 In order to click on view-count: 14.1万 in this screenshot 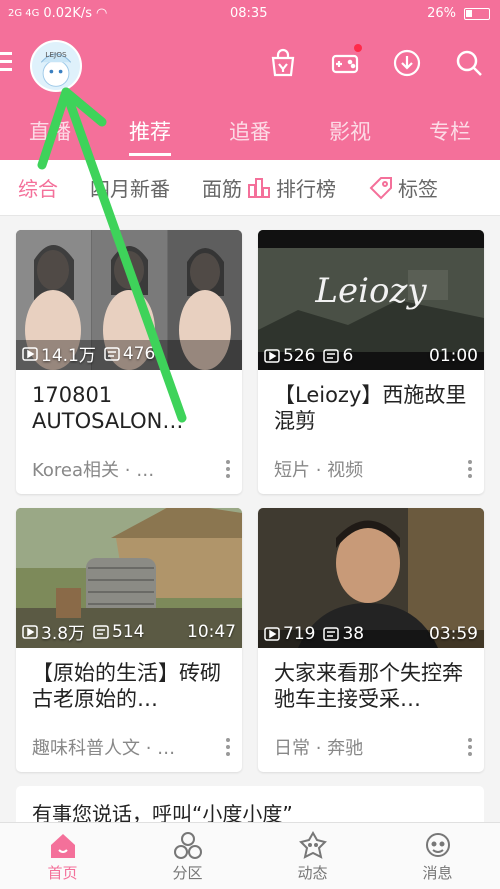, I will do `click(59, 353)`.